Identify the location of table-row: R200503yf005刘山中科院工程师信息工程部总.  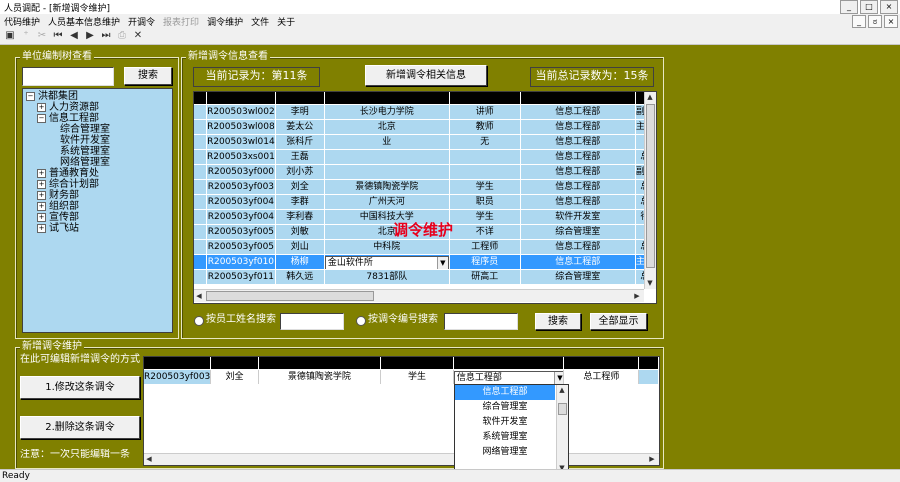
(424, 247).